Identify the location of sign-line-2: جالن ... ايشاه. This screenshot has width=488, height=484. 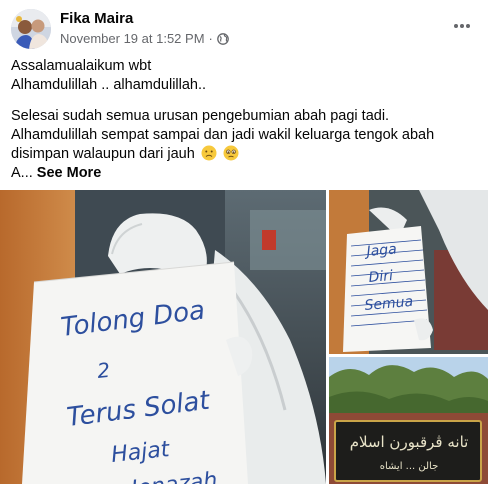
(409, 466).